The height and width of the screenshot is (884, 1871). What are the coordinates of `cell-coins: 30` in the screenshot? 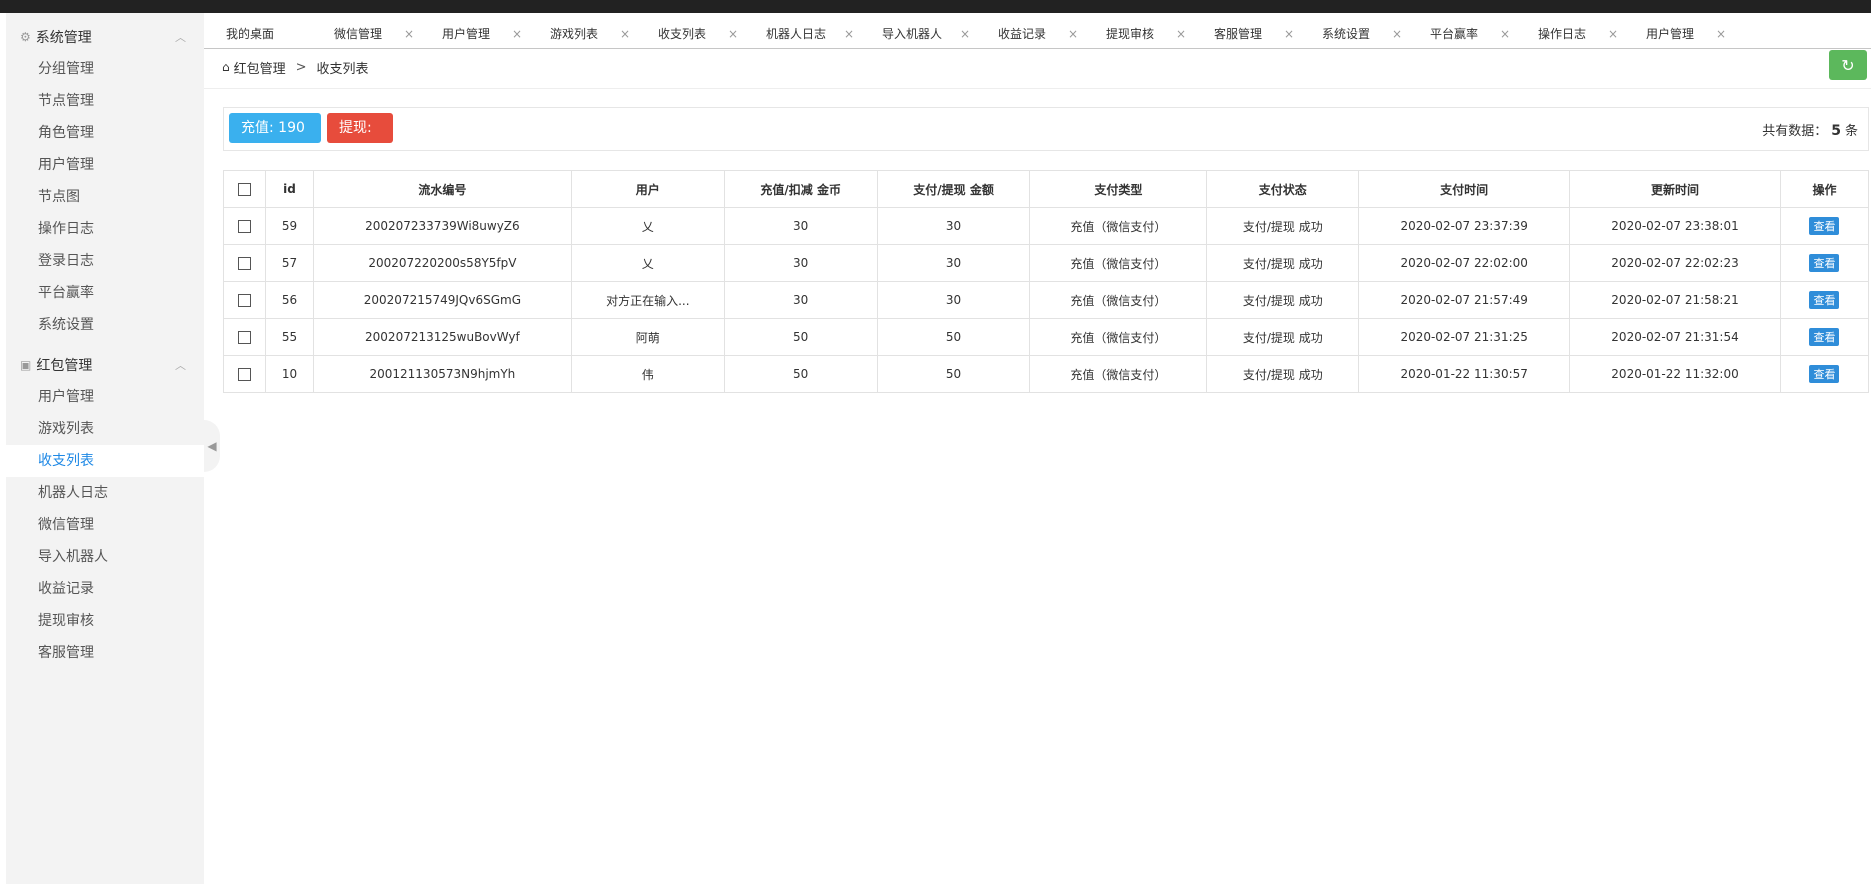 It's located at (800, 263).